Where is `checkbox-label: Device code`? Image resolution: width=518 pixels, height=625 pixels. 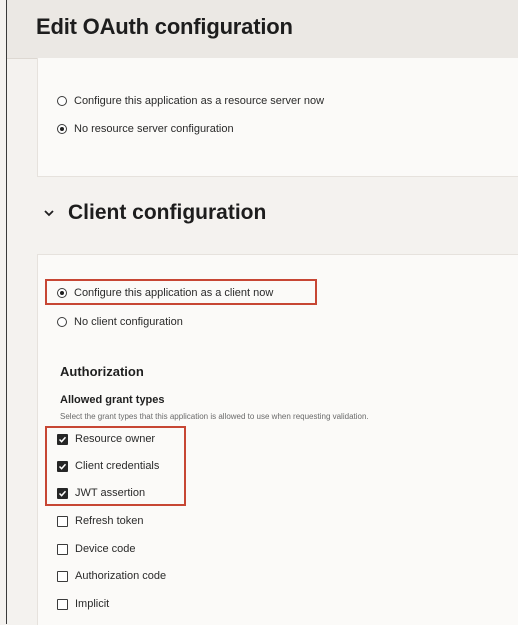 checkbox-label: Device code is located at coordinates (105, 549).